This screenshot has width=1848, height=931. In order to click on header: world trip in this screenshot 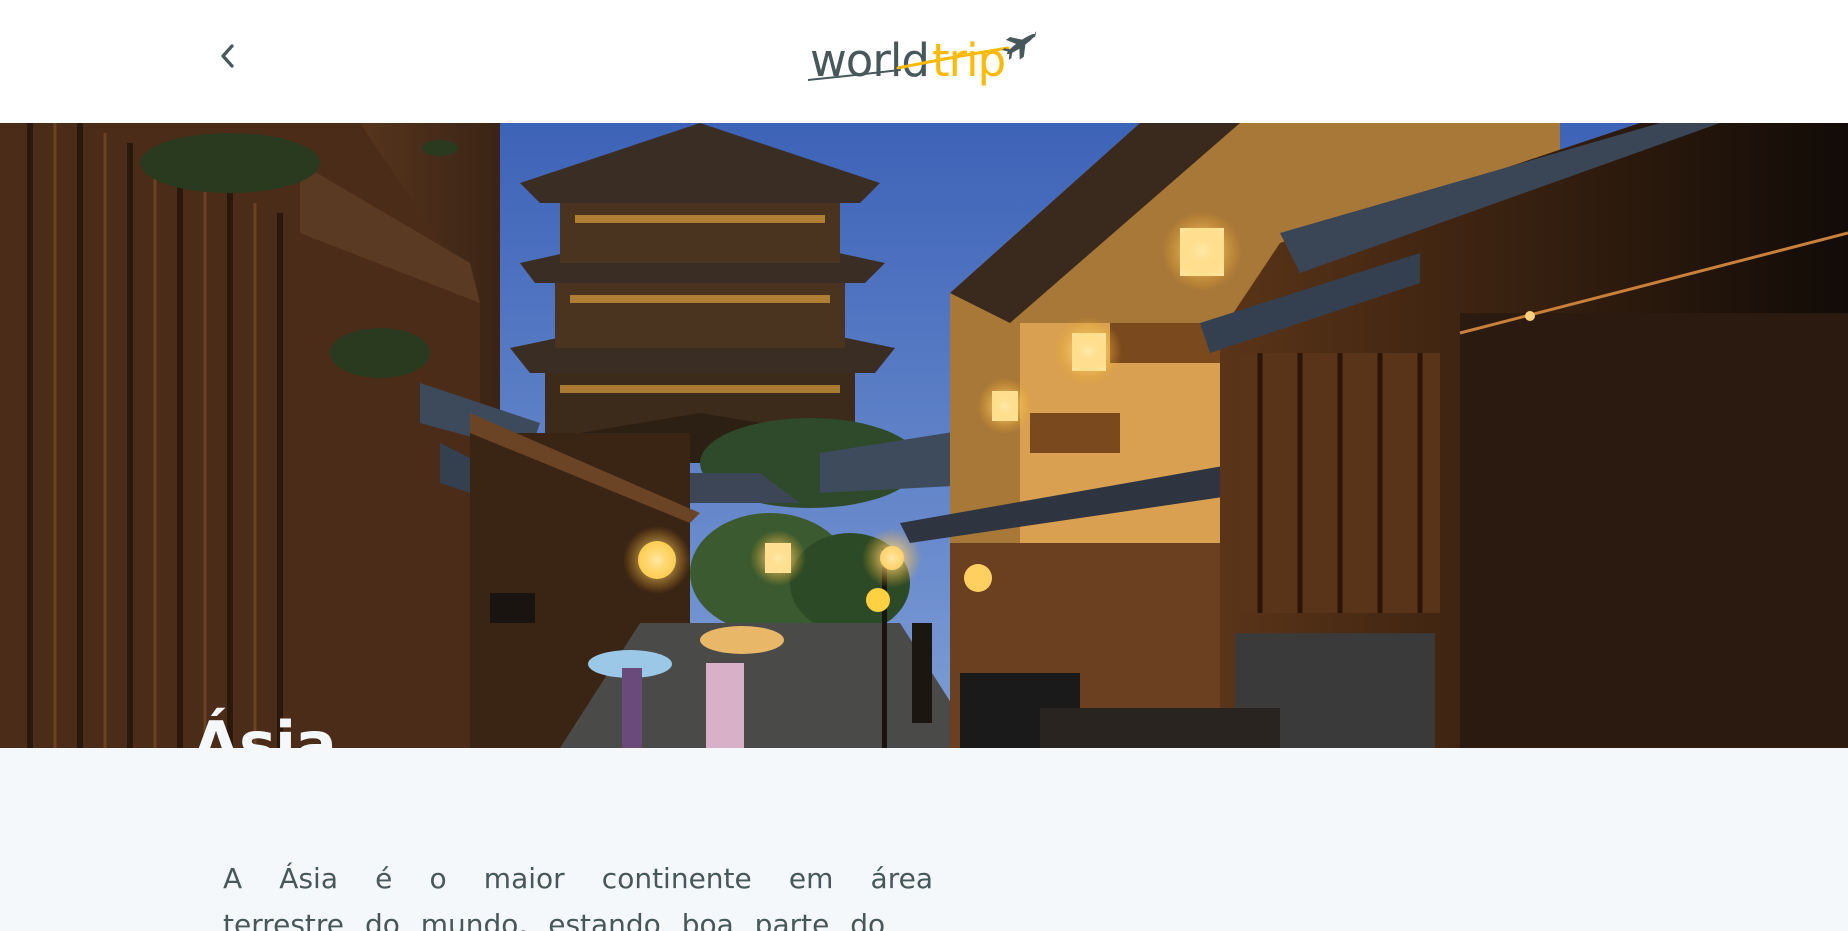, I will do `click(924, 61)`.